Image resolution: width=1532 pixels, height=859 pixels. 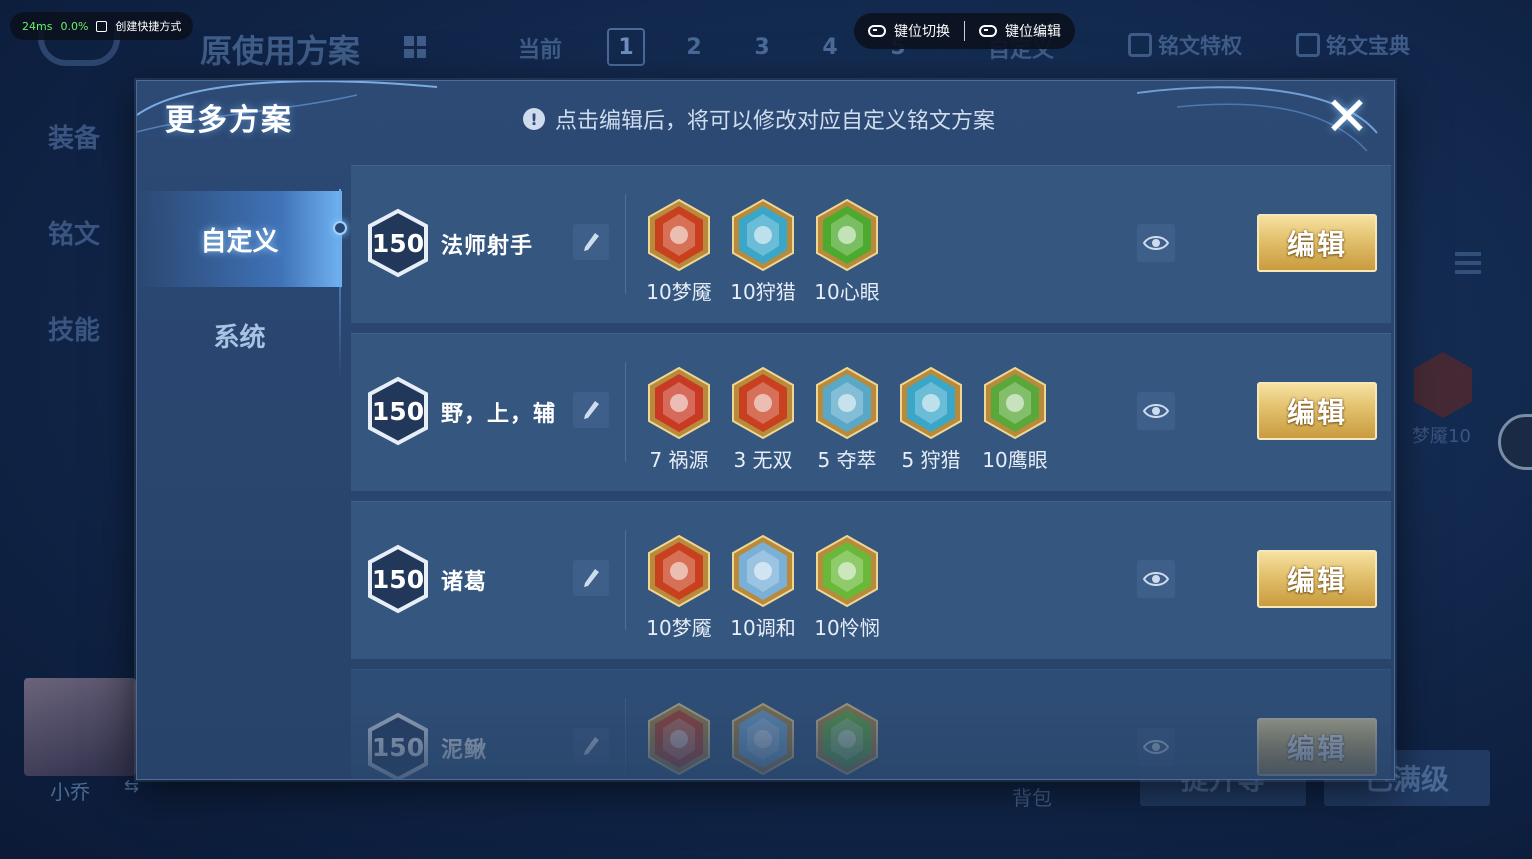 I want to click on tab-system: 系统, so click(x=239, y=335).